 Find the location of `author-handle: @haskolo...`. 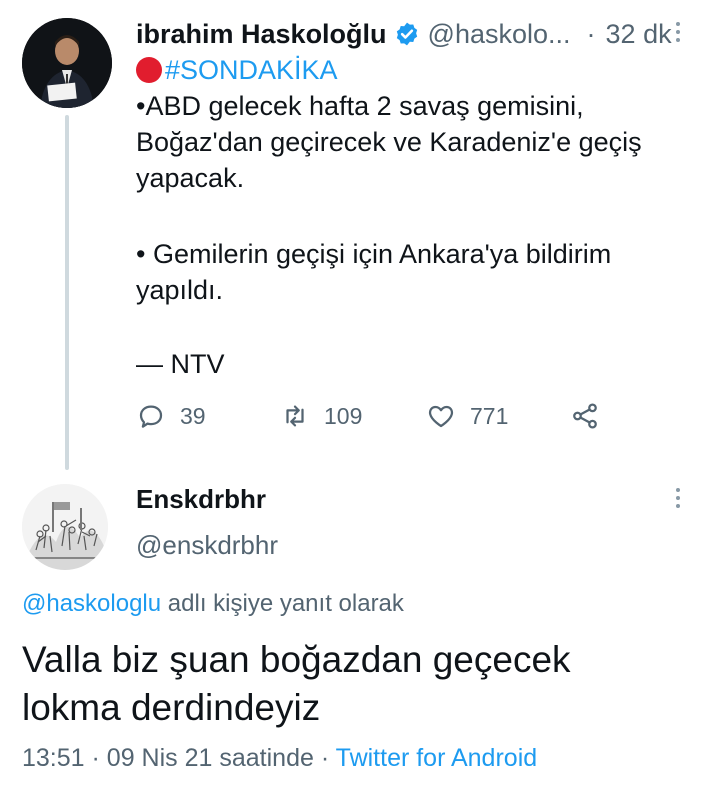

author-handle: @haskolo... is located at coordinates (499, 34).